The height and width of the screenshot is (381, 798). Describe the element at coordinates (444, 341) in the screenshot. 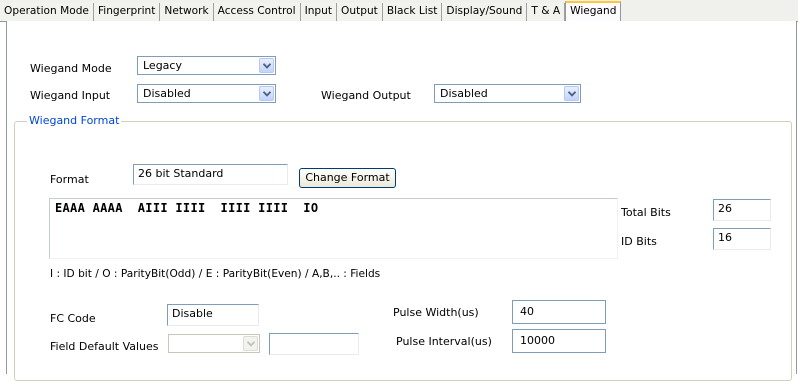

I see `pulse-interval-label: Pulse Interval(us)` at that location.